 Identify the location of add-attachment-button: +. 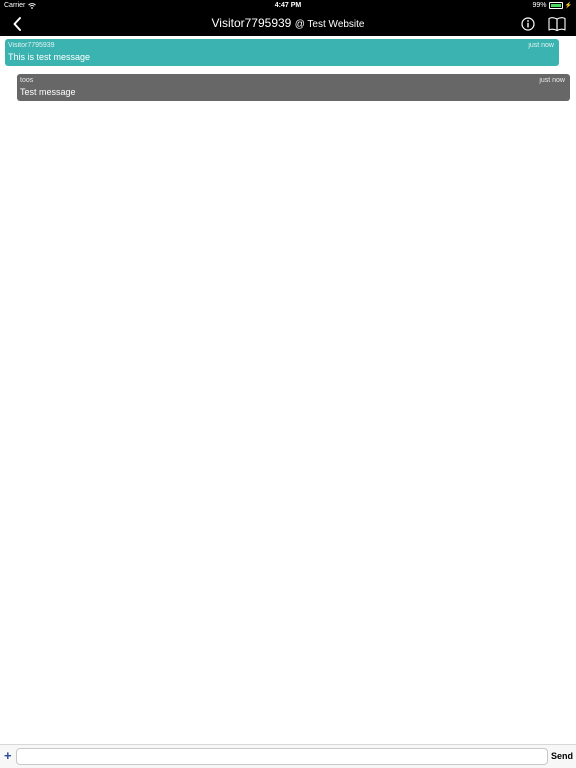
(8, 756).